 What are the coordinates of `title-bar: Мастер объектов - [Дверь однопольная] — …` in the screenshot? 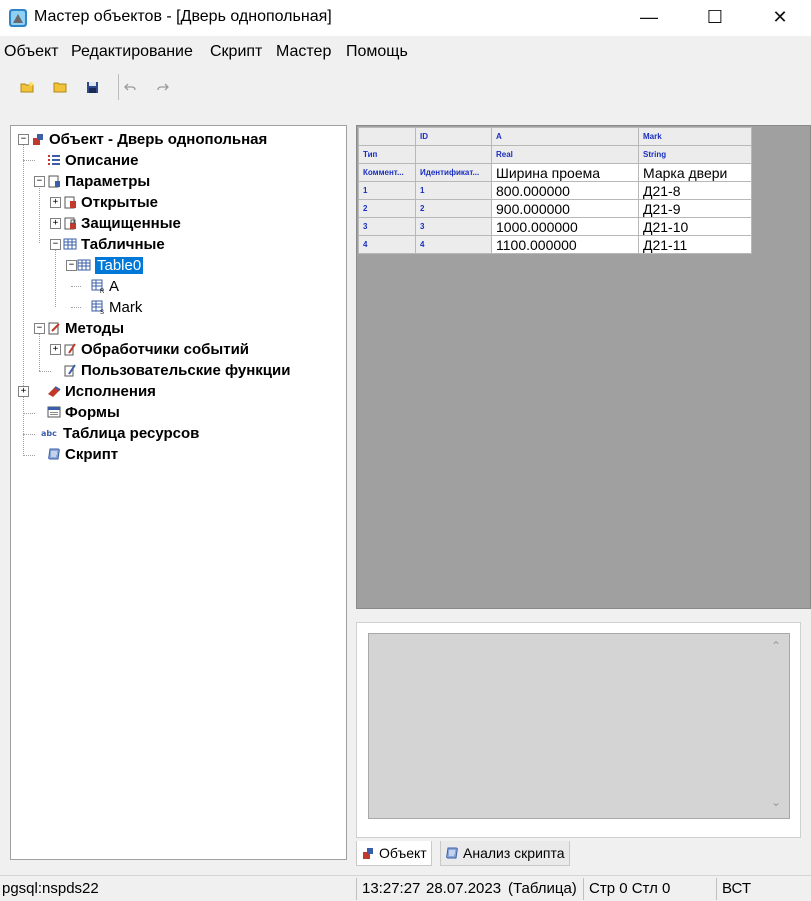 It's located at (405, 18).